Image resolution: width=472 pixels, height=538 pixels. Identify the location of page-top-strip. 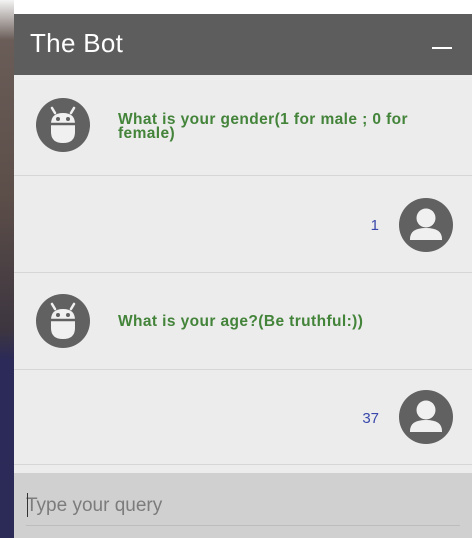
(243, 7).